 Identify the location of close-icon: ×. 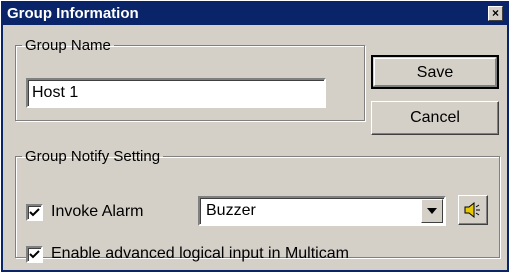
(495, 13).